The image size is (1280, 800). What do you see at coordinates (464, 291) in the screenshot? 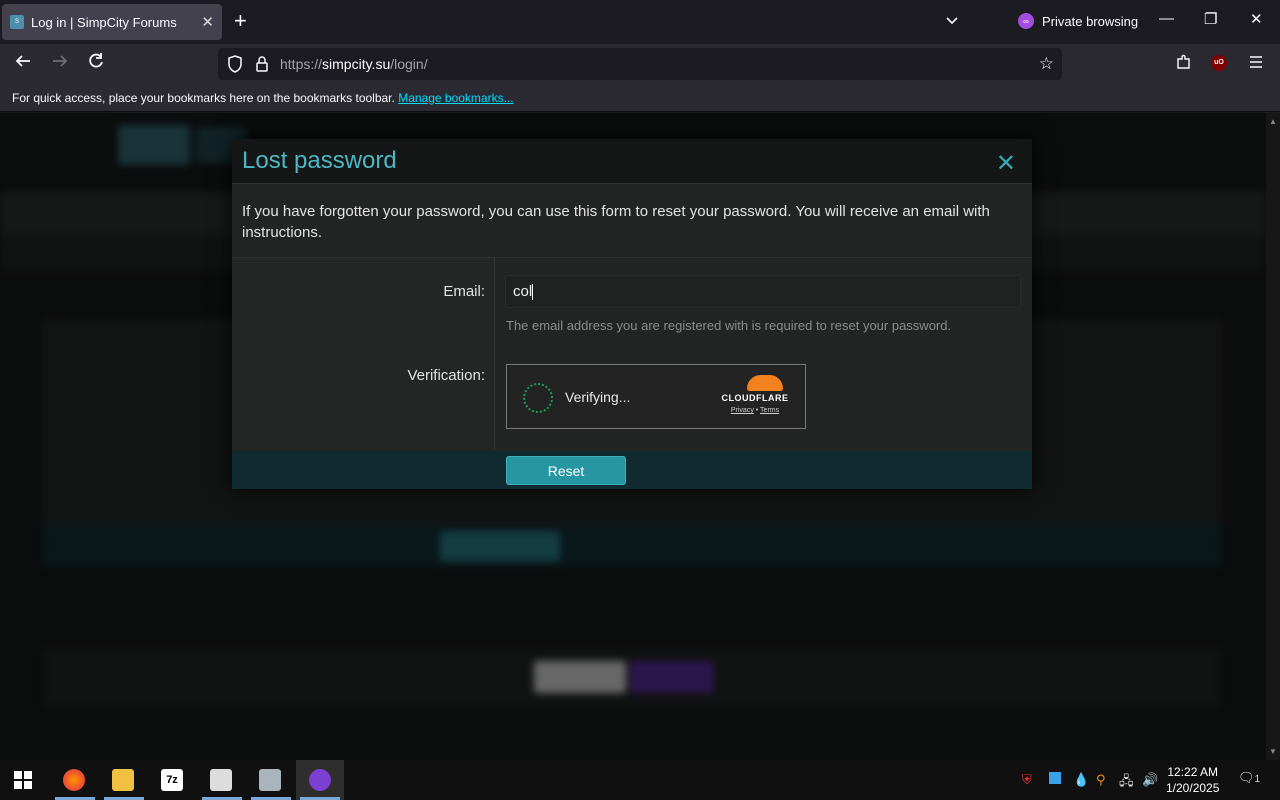
I see `email-label: Email:` at bounding box center [464, 291].